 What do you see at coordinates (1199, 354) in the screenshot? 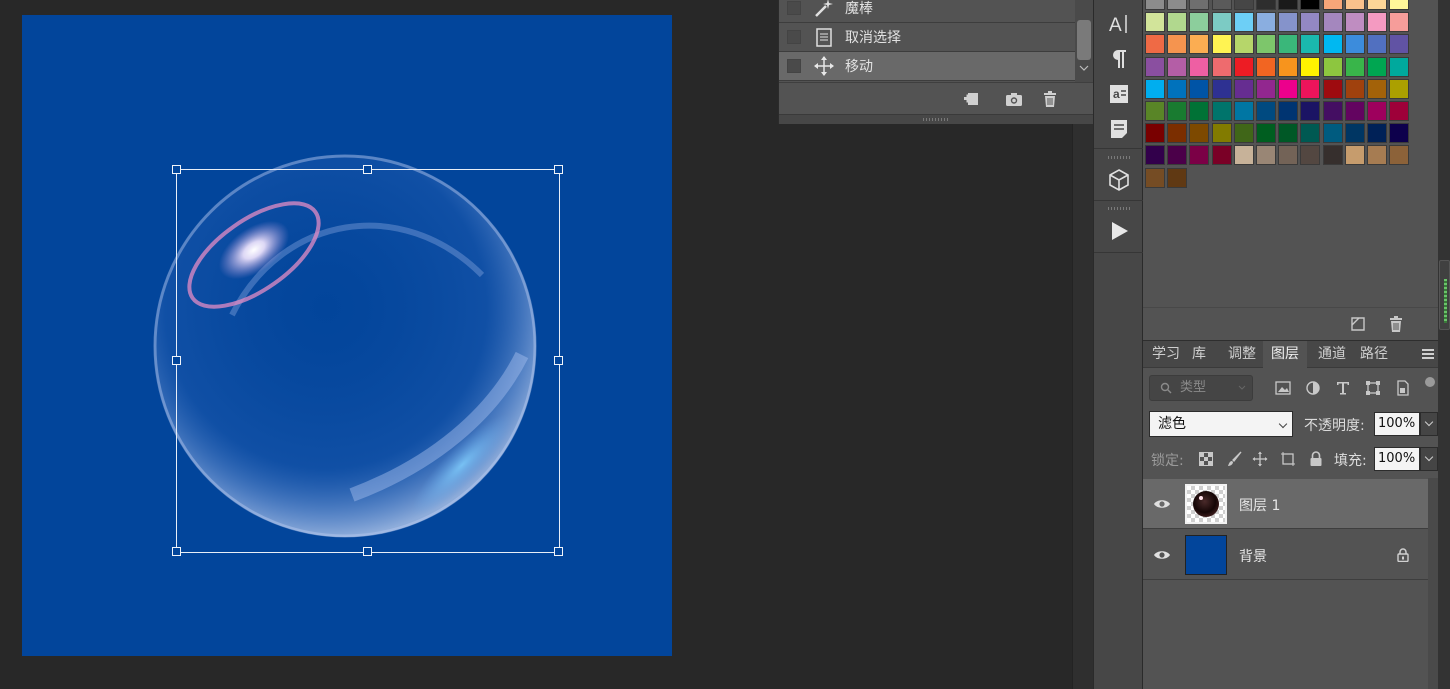
I see `tab-libraries: 库` at bounding box center [1199, 354].